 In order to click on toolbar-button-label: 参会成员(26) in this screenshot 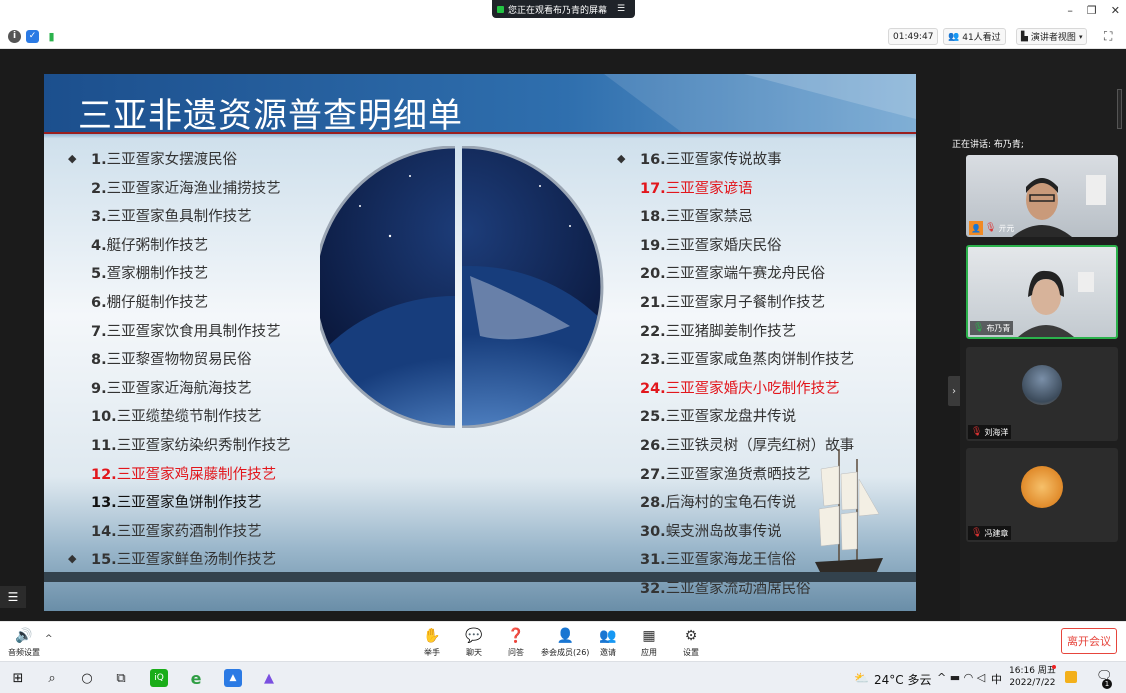, I will do `click(565, 652)`.